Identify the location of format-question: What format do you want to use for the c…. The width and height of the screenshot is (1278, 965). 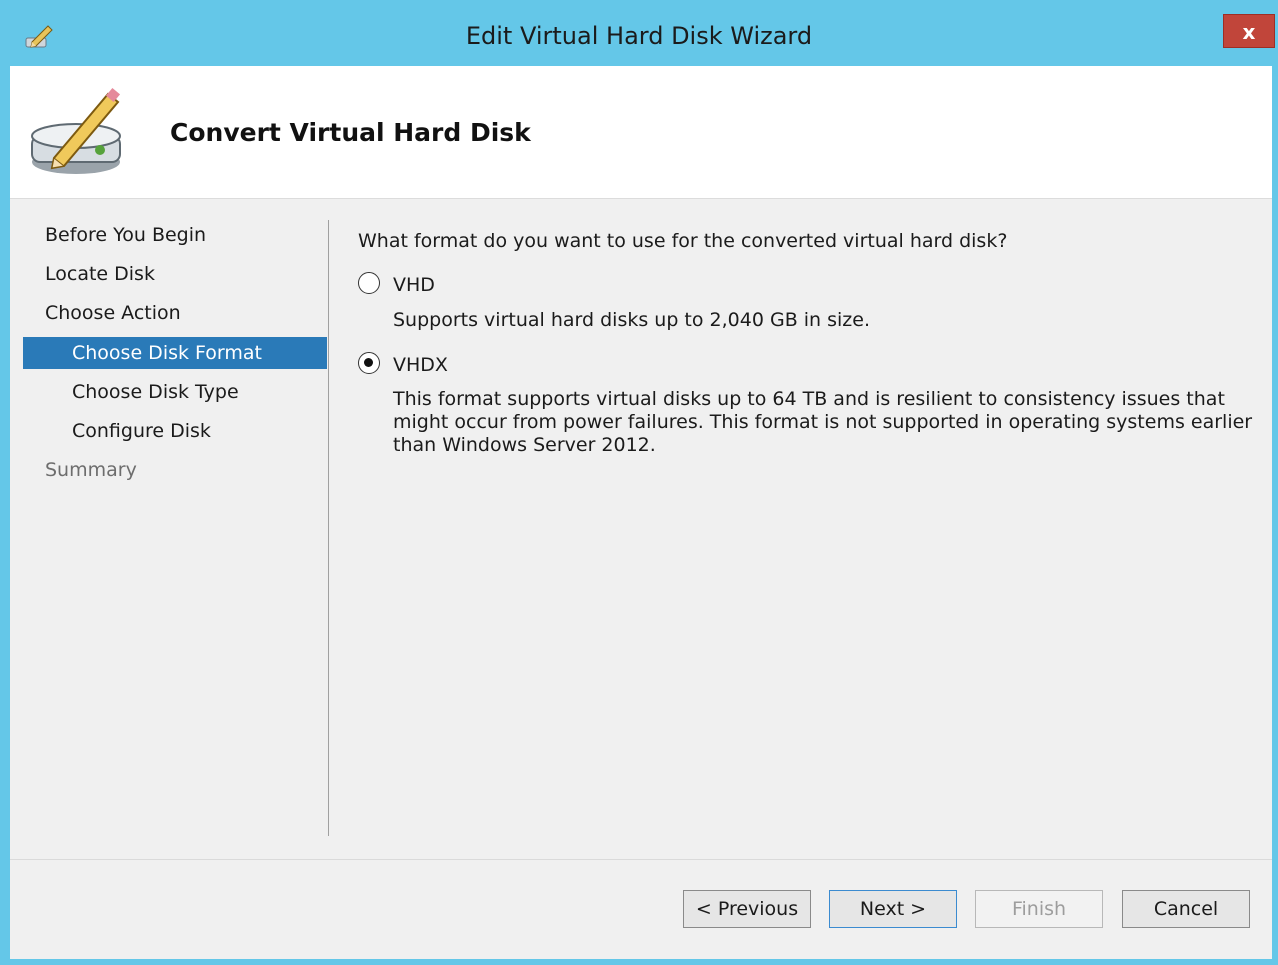
(683, 241).